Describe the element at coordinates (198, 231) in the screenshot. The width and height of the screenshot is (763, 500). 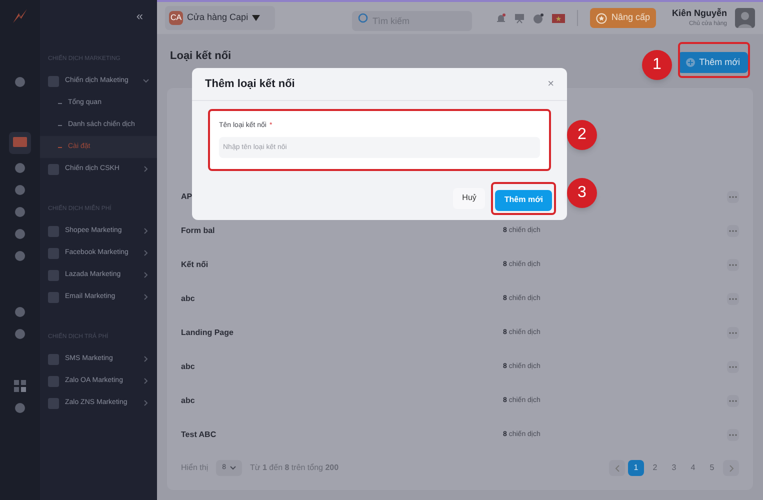
I see `table-cell: Form bal` at that location.